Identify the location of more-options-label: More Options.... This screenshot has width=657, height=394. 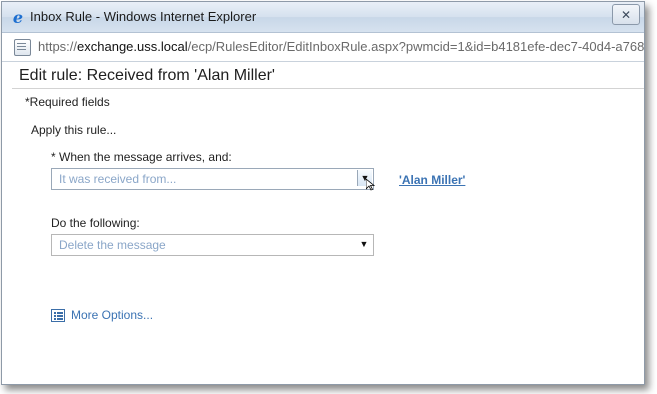
(112, 315).